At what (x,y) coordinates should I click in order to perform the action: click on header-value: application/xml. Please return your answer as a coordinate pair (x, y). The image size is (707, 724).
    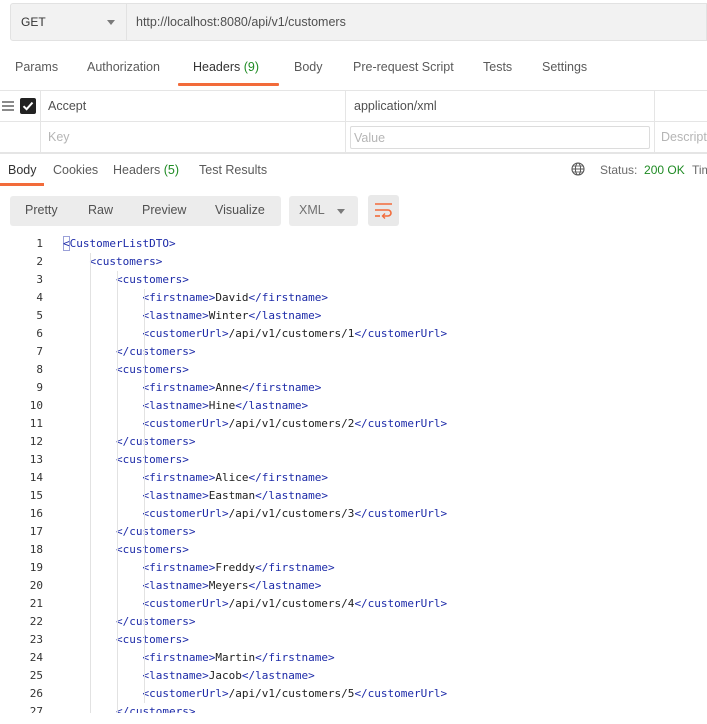
    Looking at the image, I should click on (395, 106).